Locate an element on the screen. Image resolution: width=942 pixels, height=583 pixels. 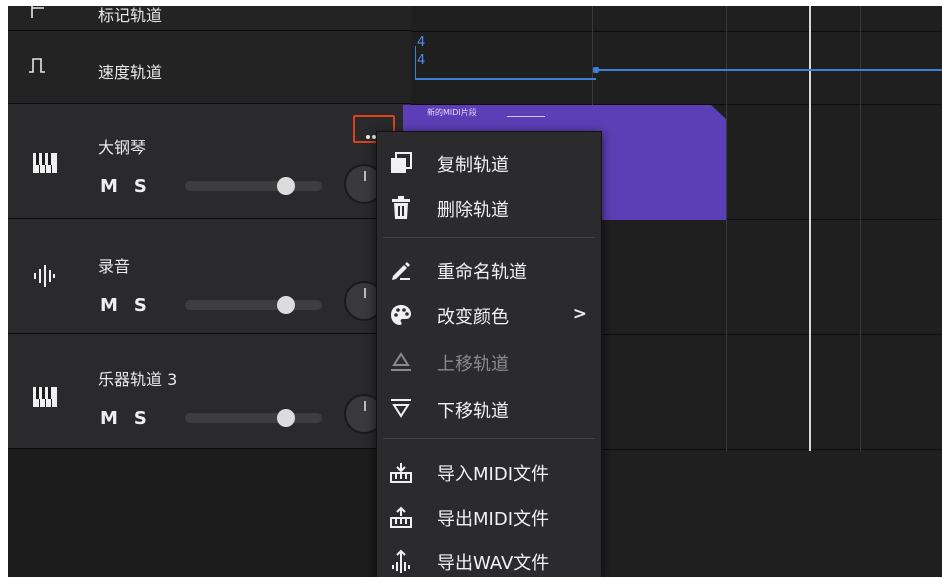
menu-item-copy-track: 复制轨道 is located at coordinates (489, 162).